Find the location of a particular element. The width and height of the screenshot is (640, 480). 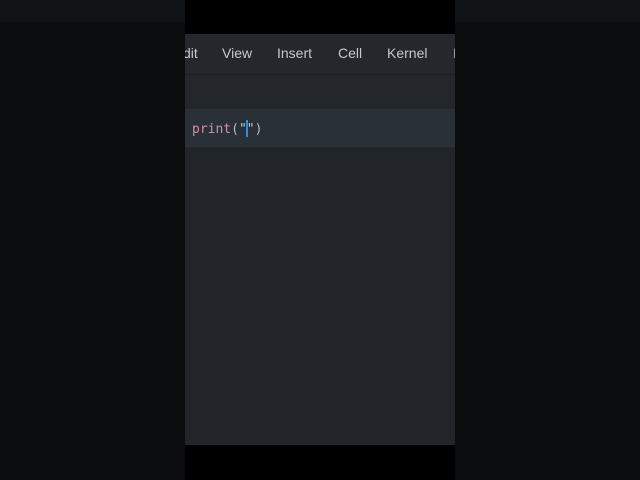

menu-help: I is located at coordinates (454, 53).